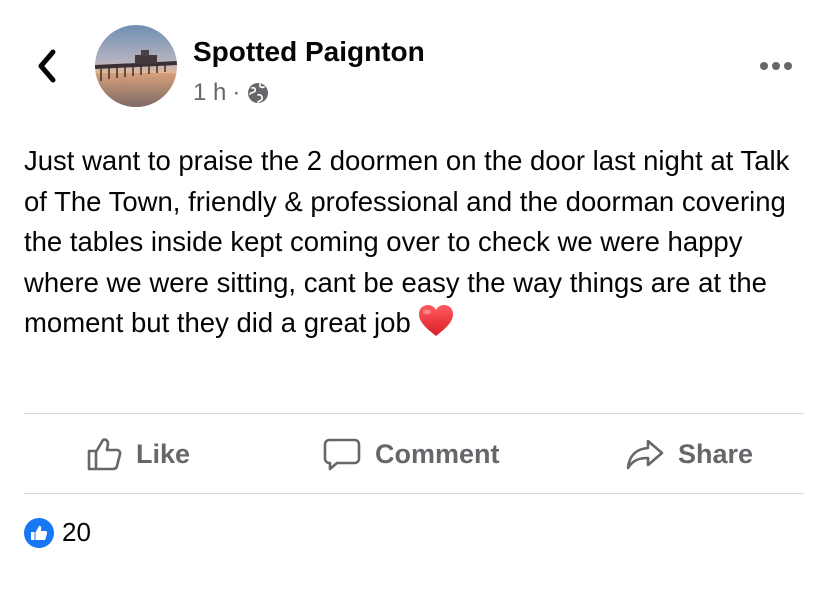  Describe the element at coordinates (342, 454) in the screenshot. I see `comment-bubble-icon` at that location.